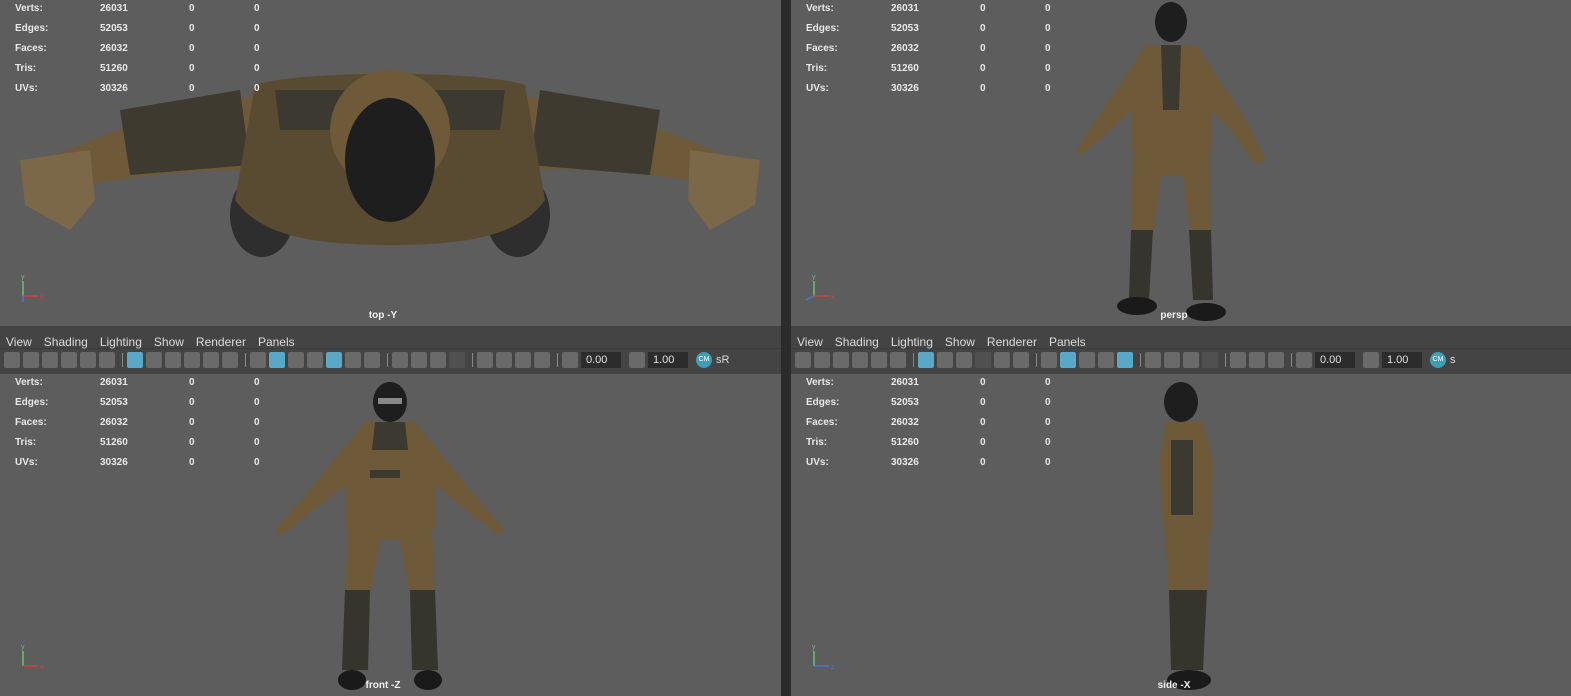 This screenshot has height=696, width=1571. Describe the element at coordinates (1453, 360) in the screenshot. I see `view-transform-dropdown: s` at that location.